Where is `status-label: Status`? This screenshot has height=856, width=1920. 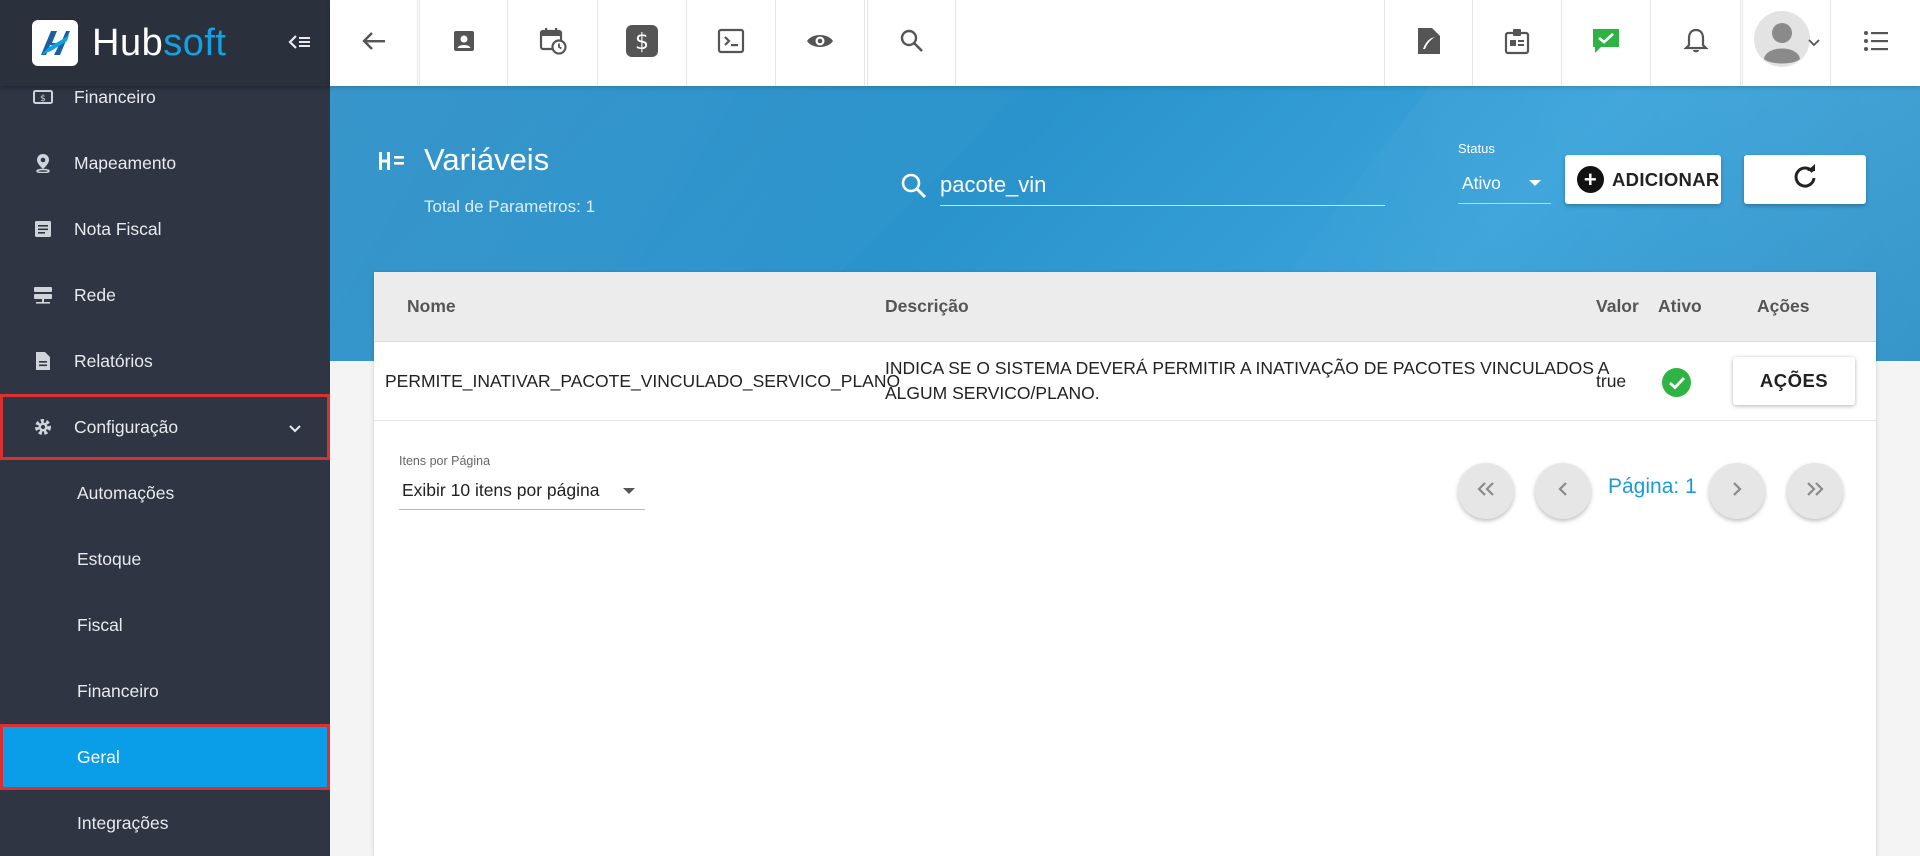
status-label: Status is located at coordinates (1476, 148).